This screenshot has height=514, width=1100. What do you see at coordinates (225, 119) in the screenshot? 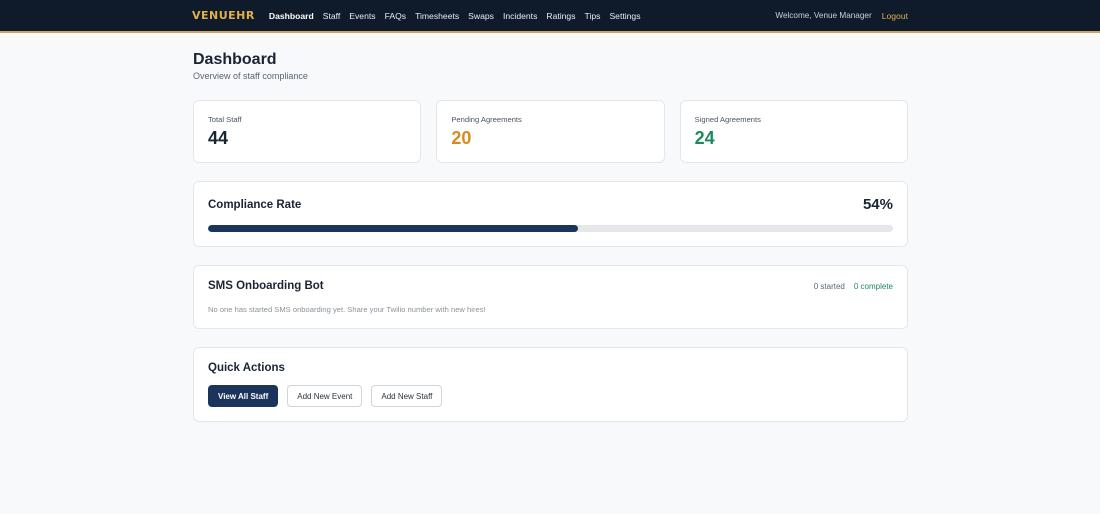
I see `stat-label: Total Staff` at bounding box center [225, 119].